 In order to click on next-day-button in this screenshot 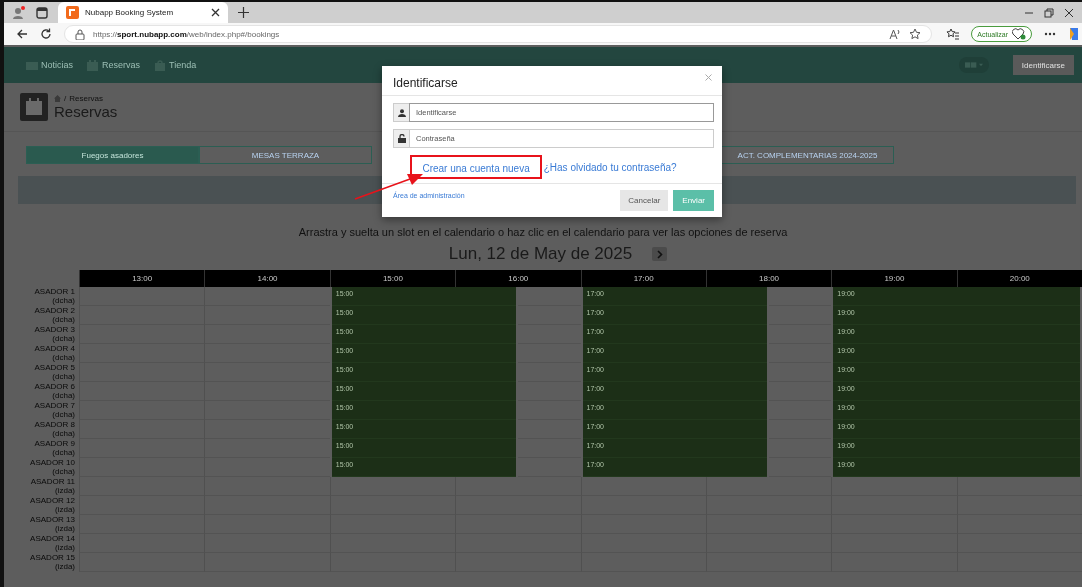, I will do `click(660, 254)`.